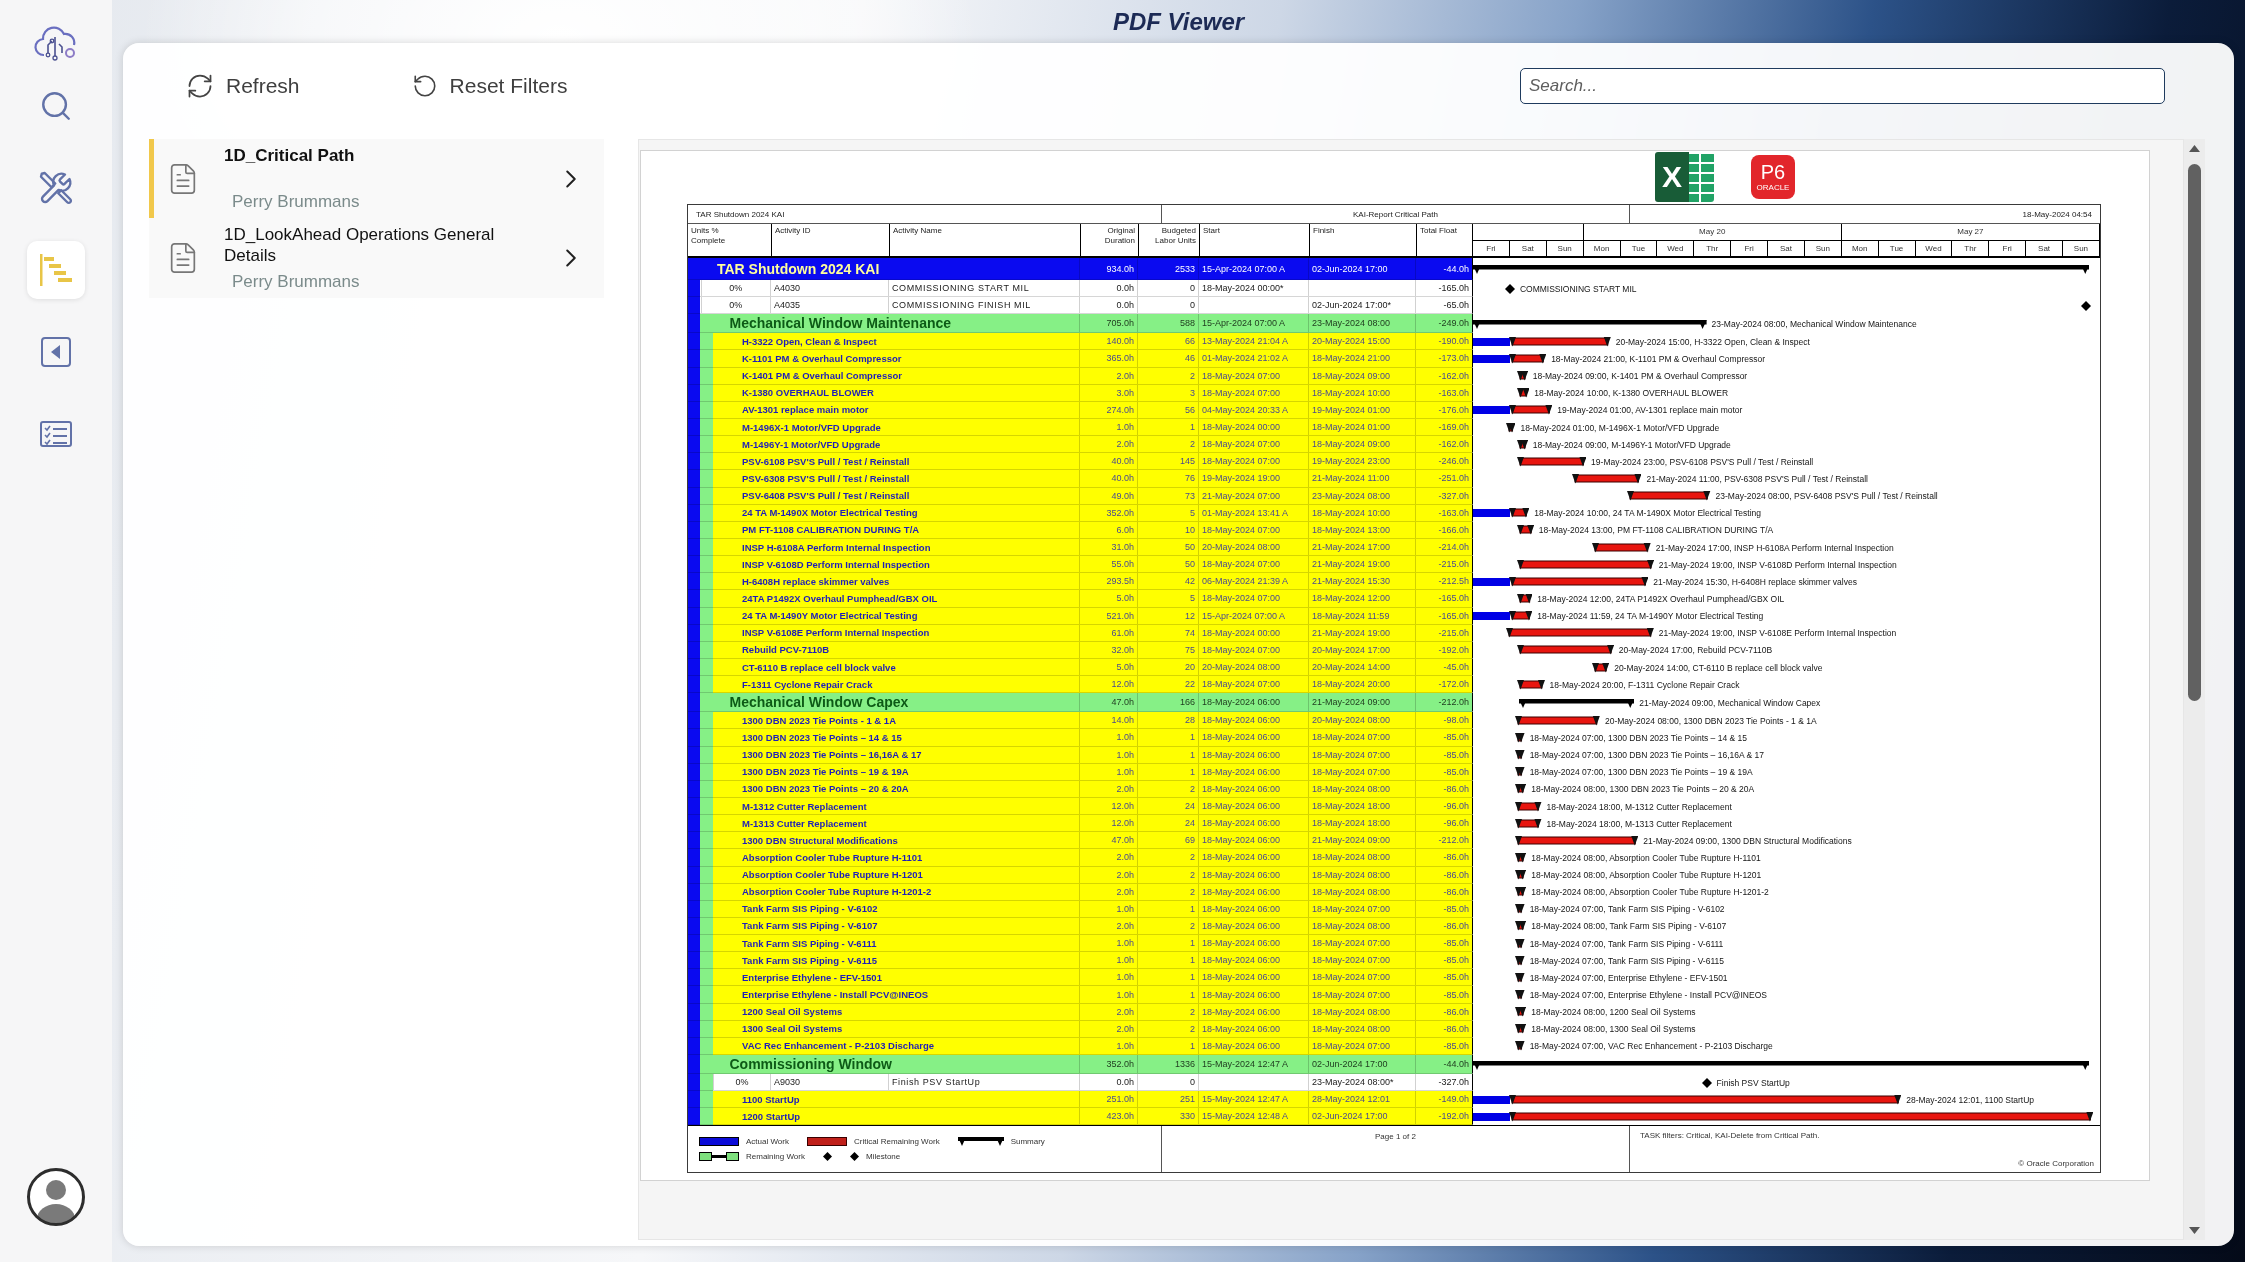 The width and height of the screenshot is (2245, 1262). Describe the element at coordinates (1361, 840) in the screenshot. I see `finish-date: 21-May-2024 09:00` at that location.